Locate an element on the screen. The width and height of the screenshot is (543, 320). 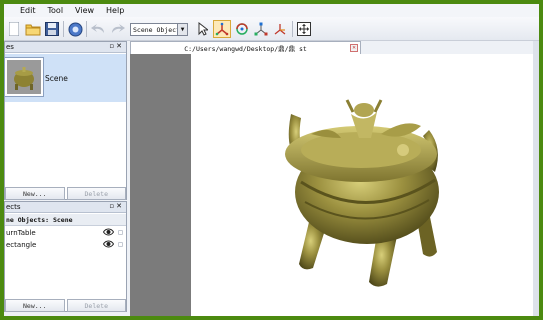
scenes-button-row: New... Delete is located at coordinates (65, 193).